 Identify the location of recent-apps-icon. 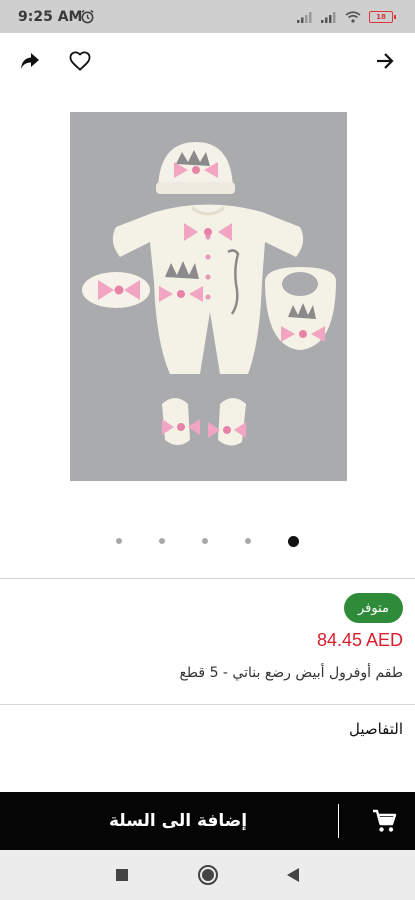
(122, 875).